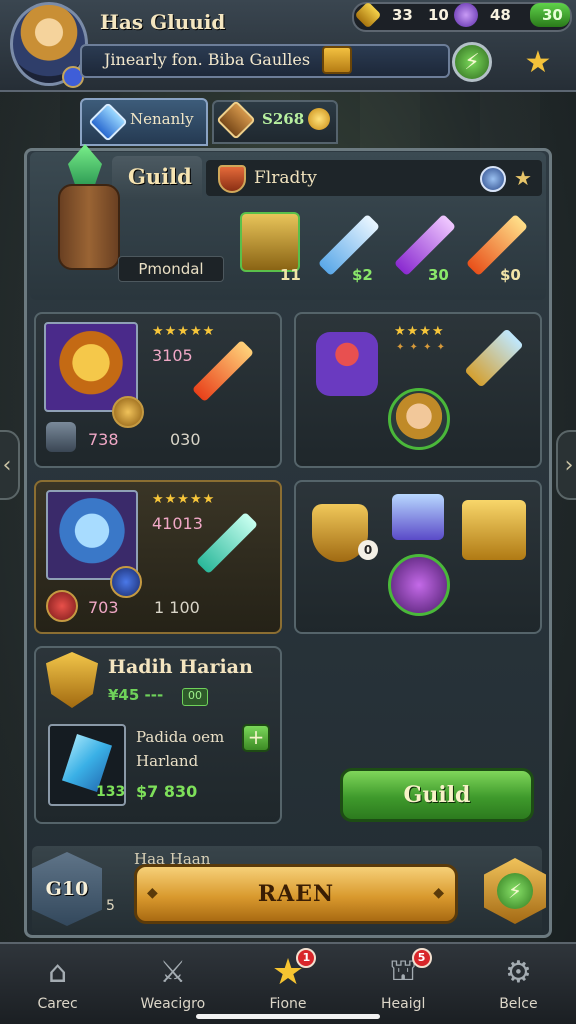  I want to click on nav-item-weapons: ⚔ Weacigro, so click(172, 984).